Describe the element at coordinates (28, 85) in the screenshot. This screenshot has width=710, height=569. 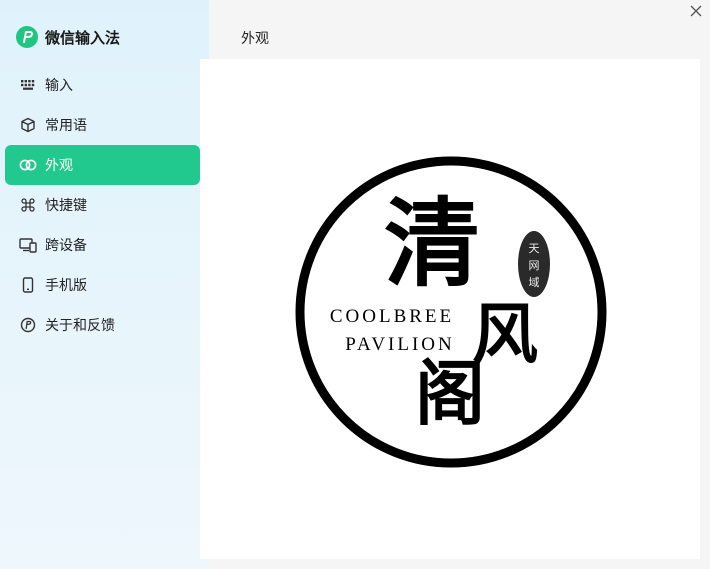
I see `keyboard-icon` at that location.